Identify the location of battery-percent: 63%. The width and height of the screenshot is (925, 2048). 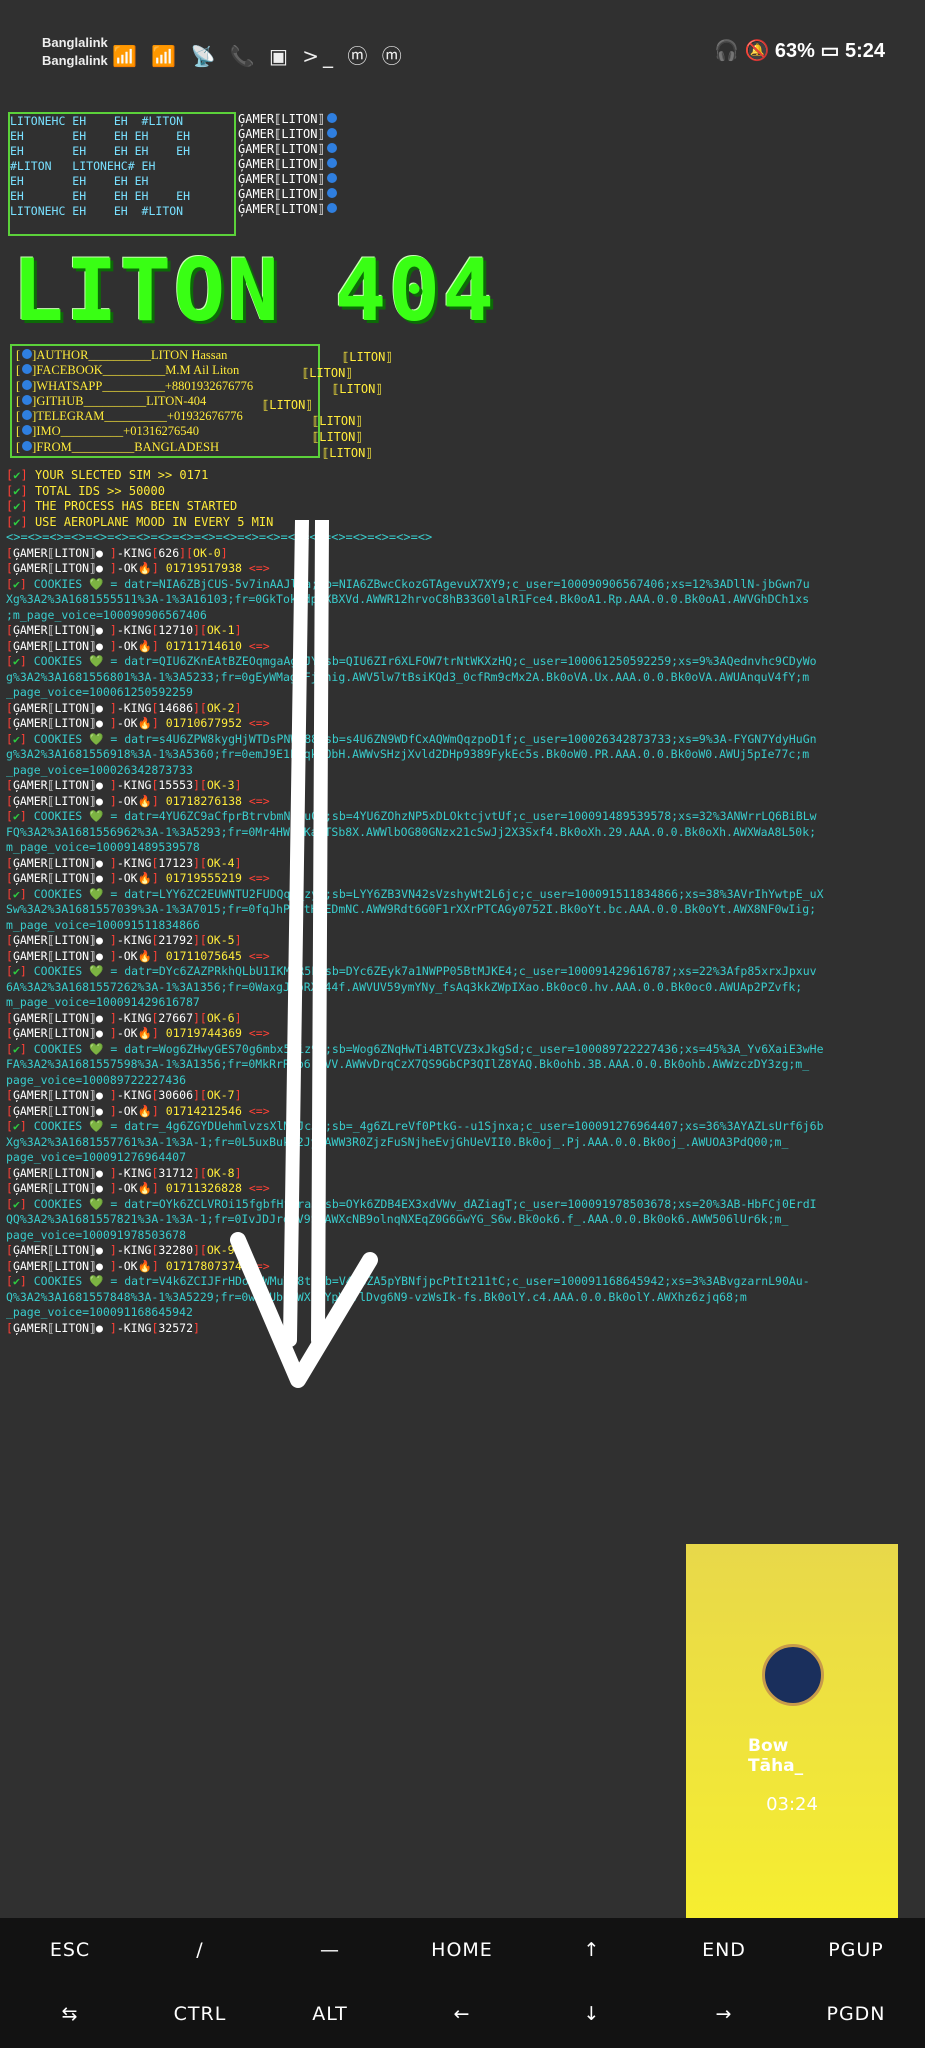
(794, 51).